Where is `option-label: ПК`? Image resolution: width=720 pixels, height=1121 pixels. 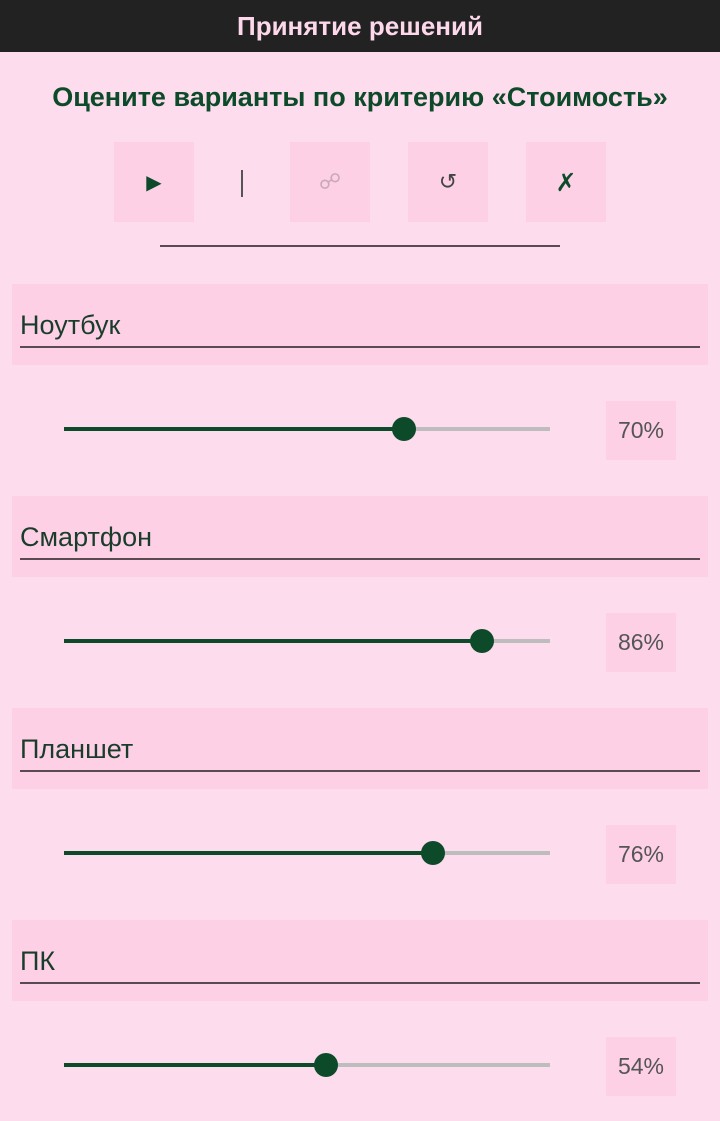 option-label: ПК is located at coordinates (38, 961).